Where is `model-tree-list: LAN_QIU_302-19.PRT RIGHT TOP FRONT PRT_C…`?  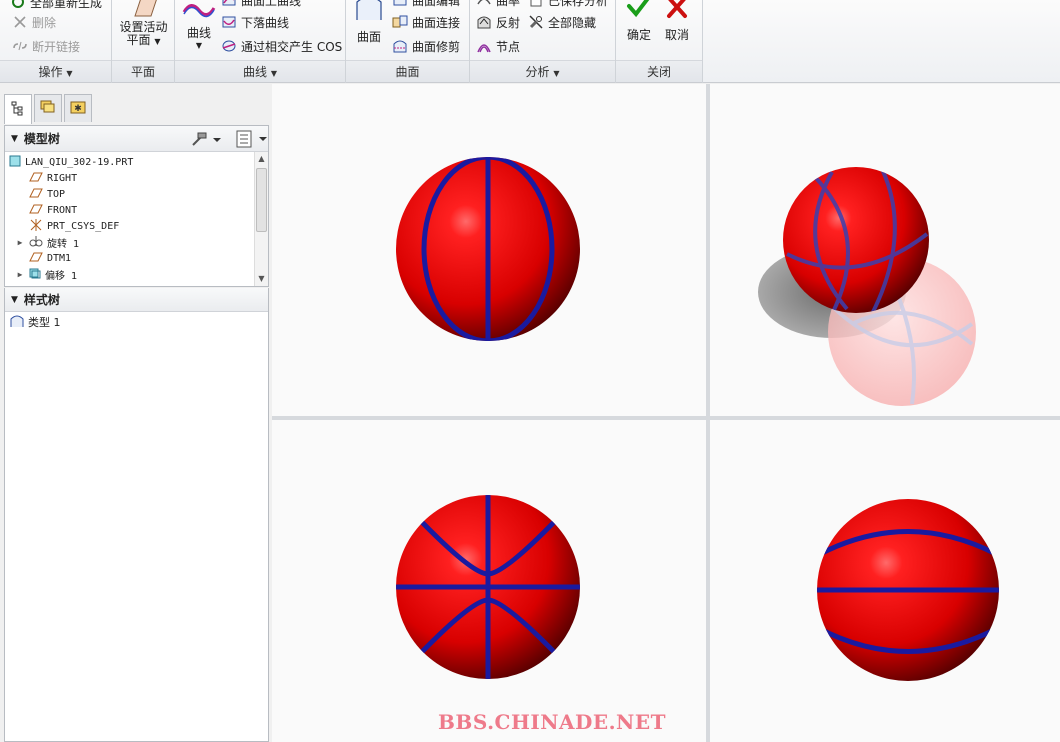 model-tree-list: LAN_QIU_302-19.PRT RIGHT TOP FRONT PRT_C… is located at coordinates (129, 218).